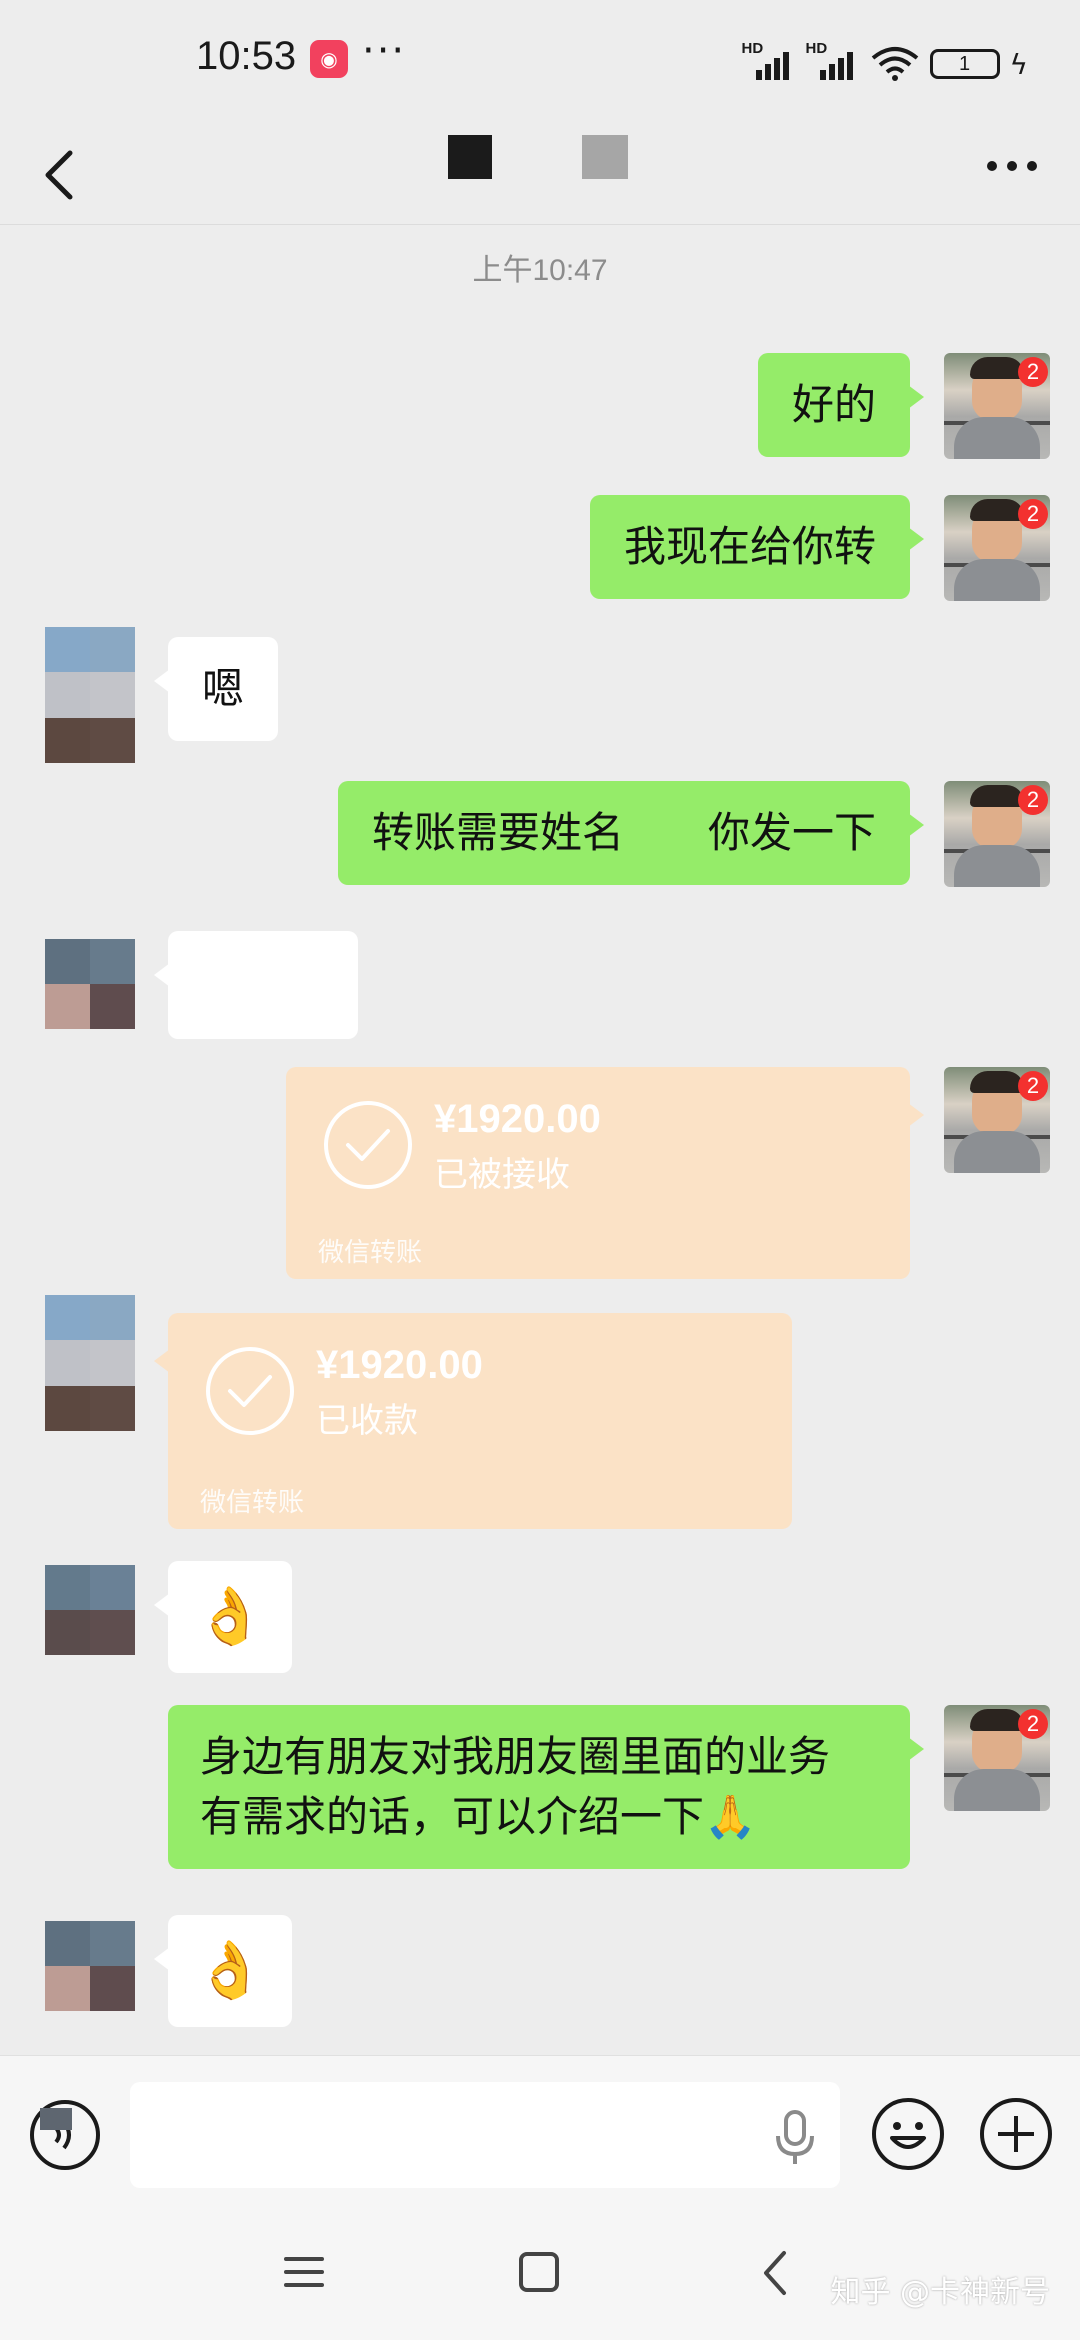 The width and height of the screenshot is (1080, 2340). What do you see at coordinates (502, 1175) in the screenshot?
I see `transfer-status: 已被接收` at bounding box center [502, 1175].